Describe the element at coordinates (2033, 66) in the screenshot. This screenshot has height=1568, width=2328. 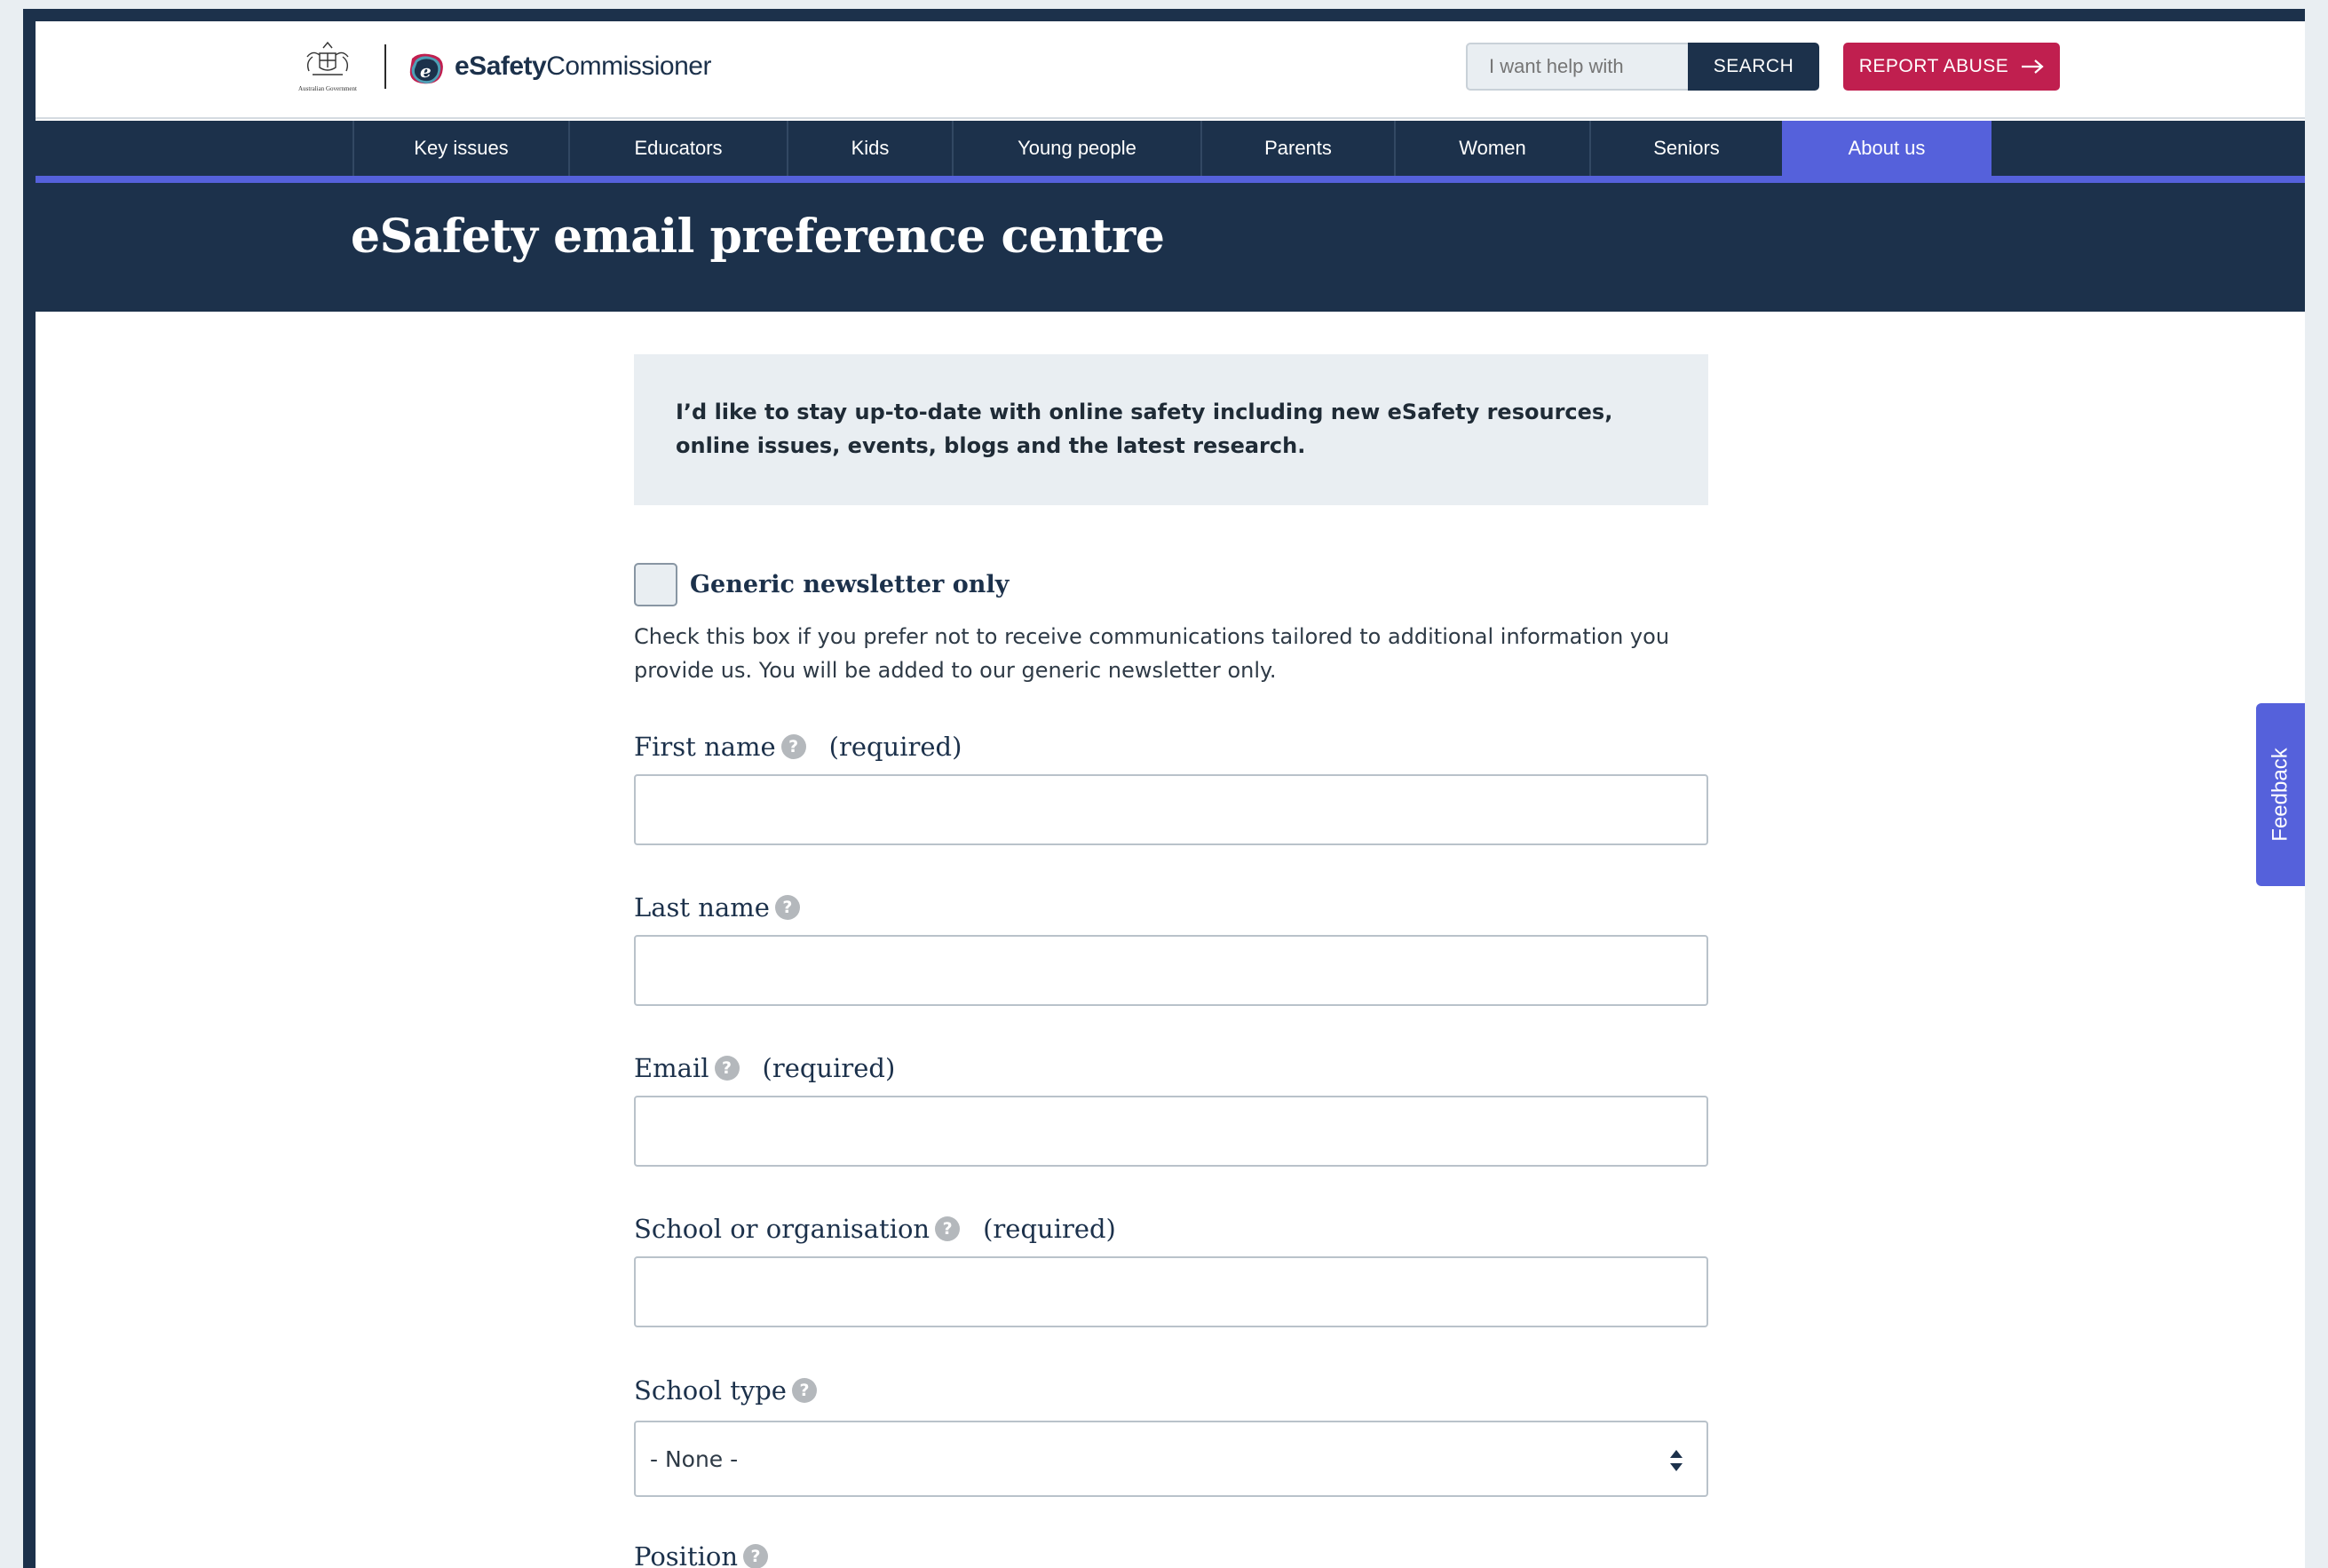
I see `arrow-right-icon` at that location.